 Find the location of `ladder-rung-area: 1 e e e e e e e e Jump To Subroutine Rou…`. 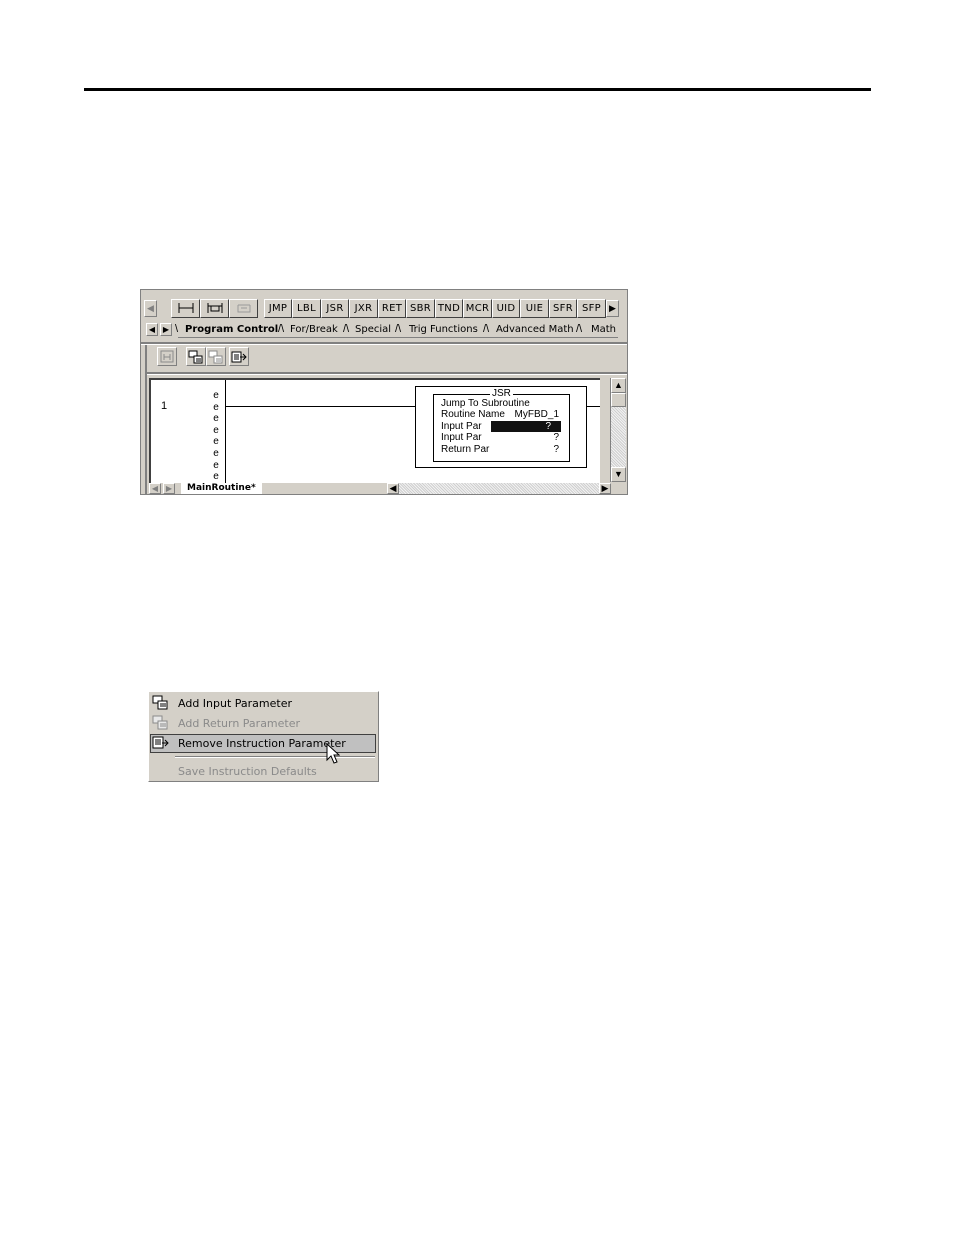

ladder-rung-area: 1 e e e e e e e e Jump To Subroutine Rou… is located at coordinates (374, 431).